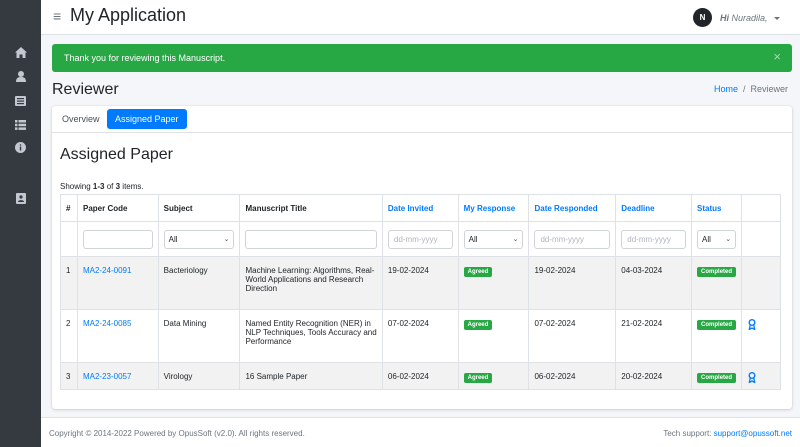  I want to click on filter-cell-my-response: All ⌄, so click(493, 239).